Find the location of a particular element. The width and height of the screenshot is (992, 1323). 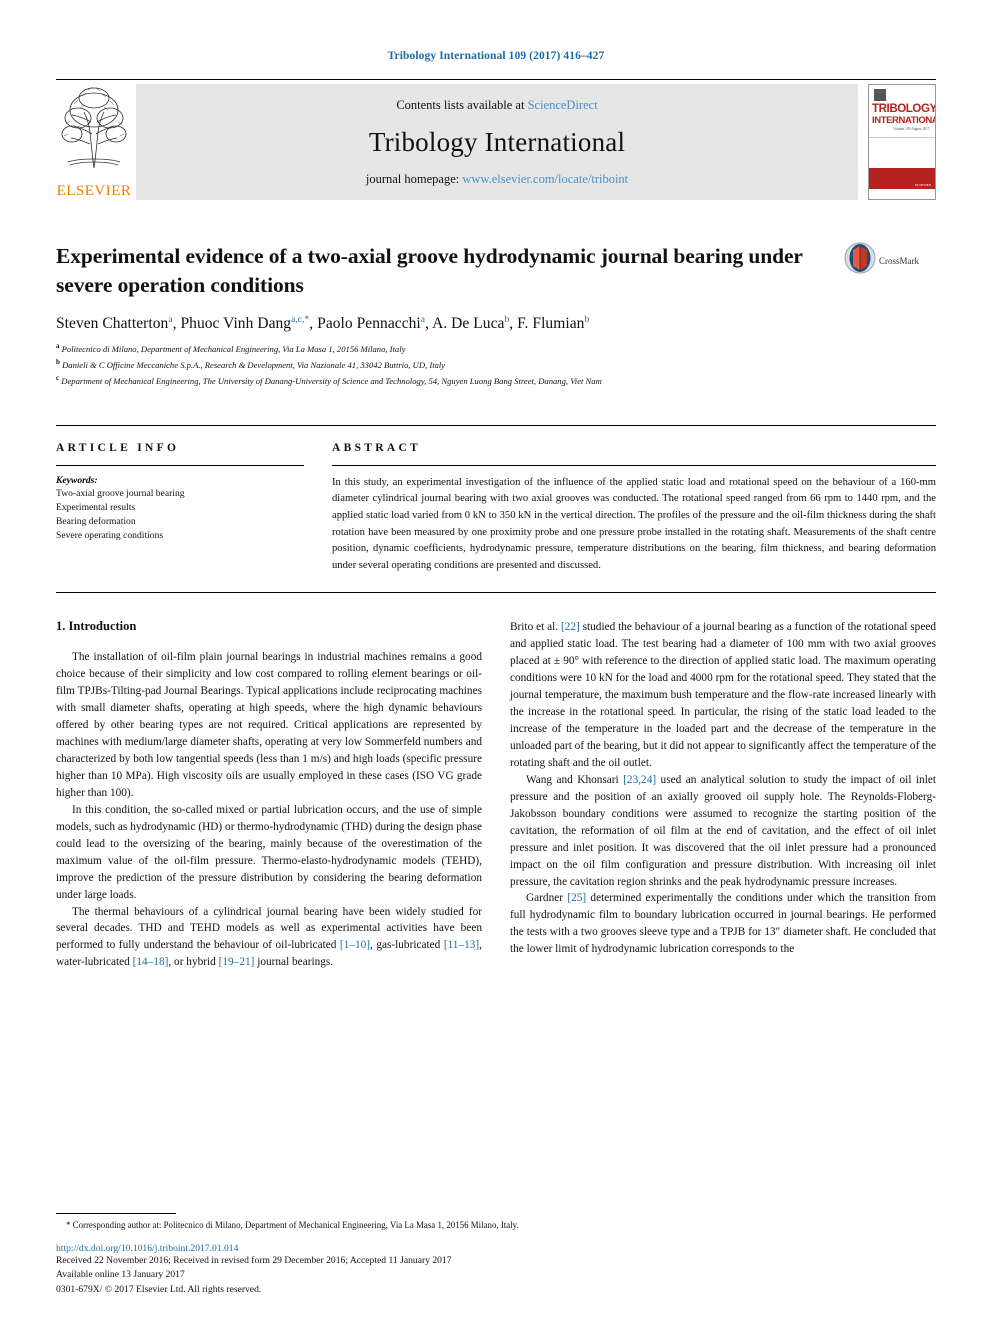

text-run: Gardner is located at coordinates (547, 898).